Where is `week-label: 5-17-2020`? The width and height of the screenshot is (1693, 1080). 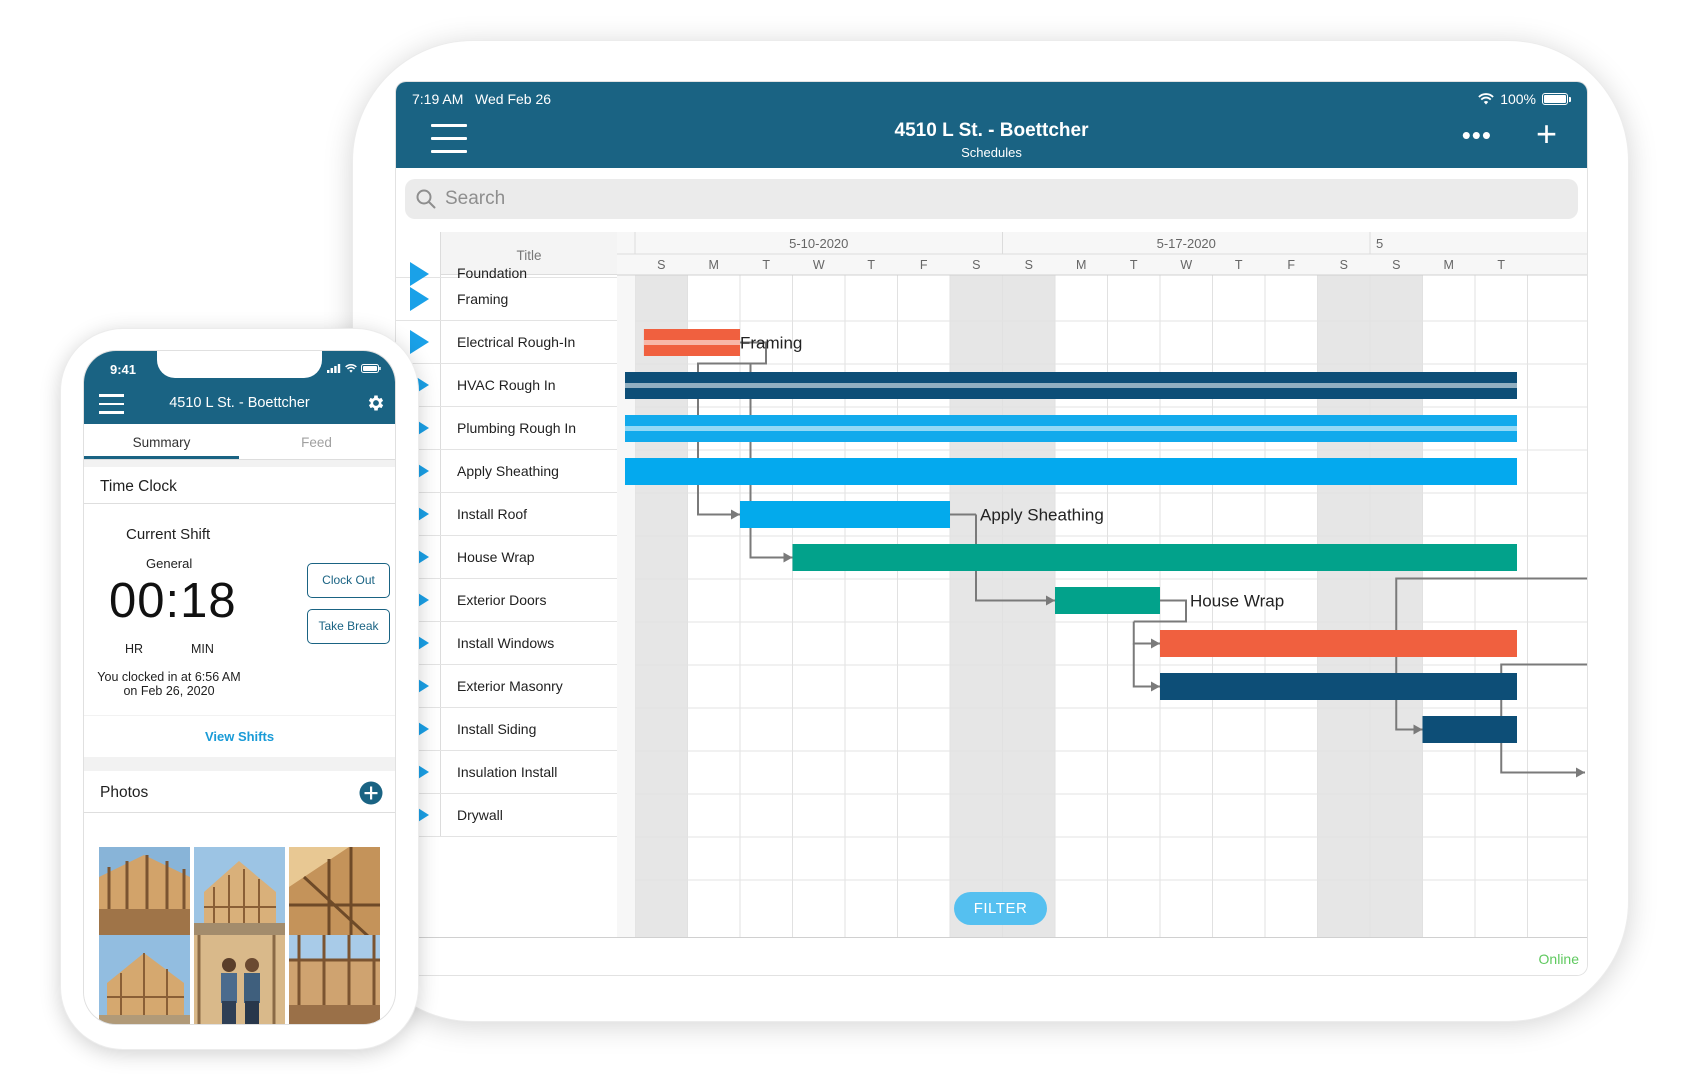
week-label: 5-17-2020 is located at coordinates (1186, 243).